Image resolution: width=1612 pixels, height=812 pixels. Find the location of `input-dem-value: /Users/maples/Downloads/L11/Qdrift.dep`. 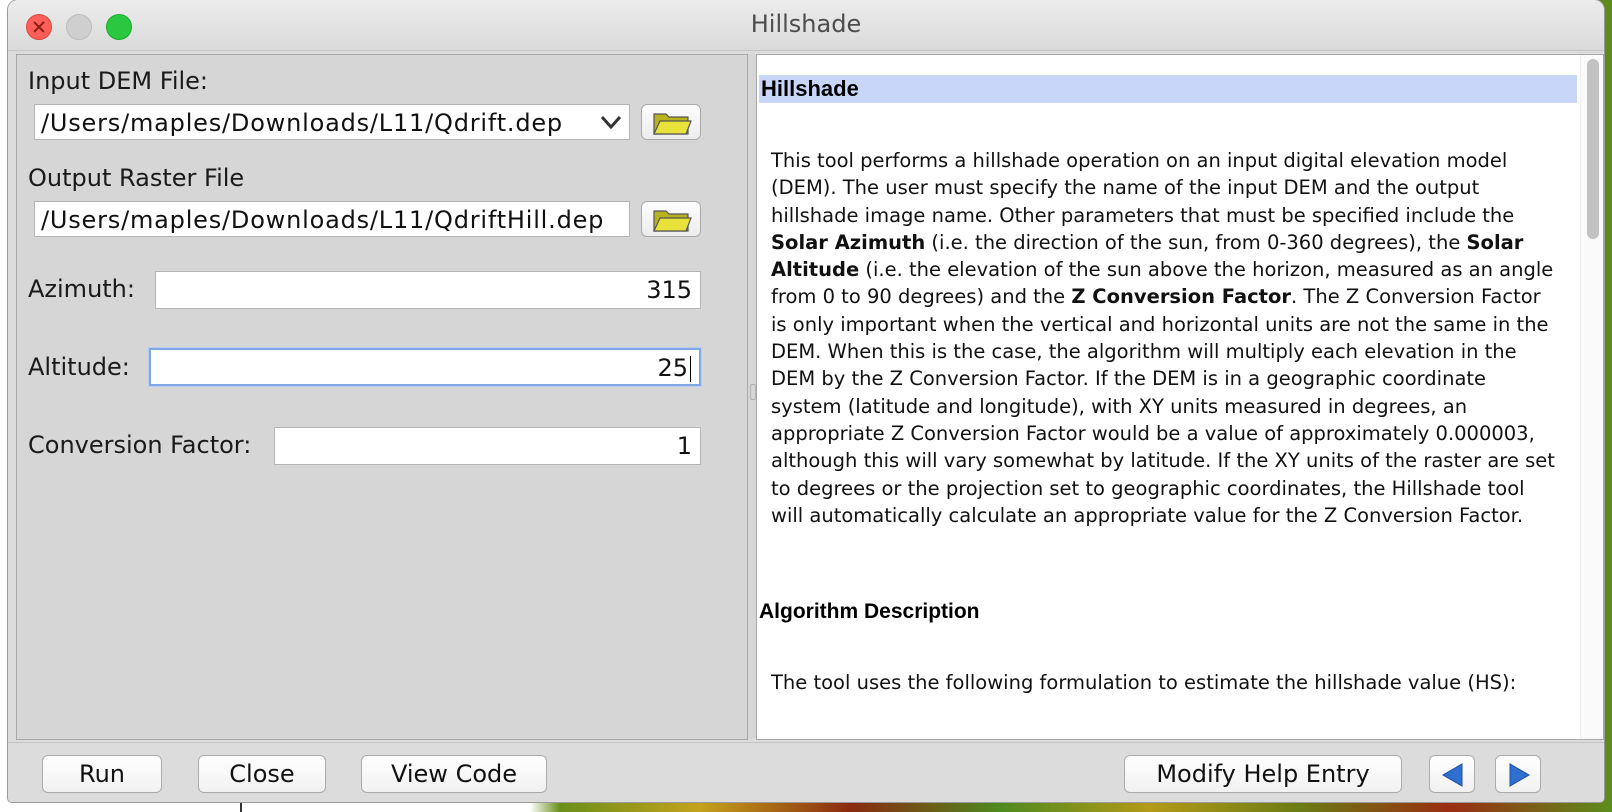

input-dem-value: /Users/maples/Downloads/L11/Qdrift.dep is located at coordinates (302, 123).